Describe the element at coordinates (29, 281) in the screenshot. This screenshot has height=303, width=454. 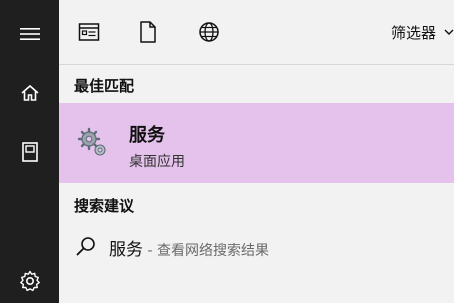
I see `settings-gear-icon` at that location.